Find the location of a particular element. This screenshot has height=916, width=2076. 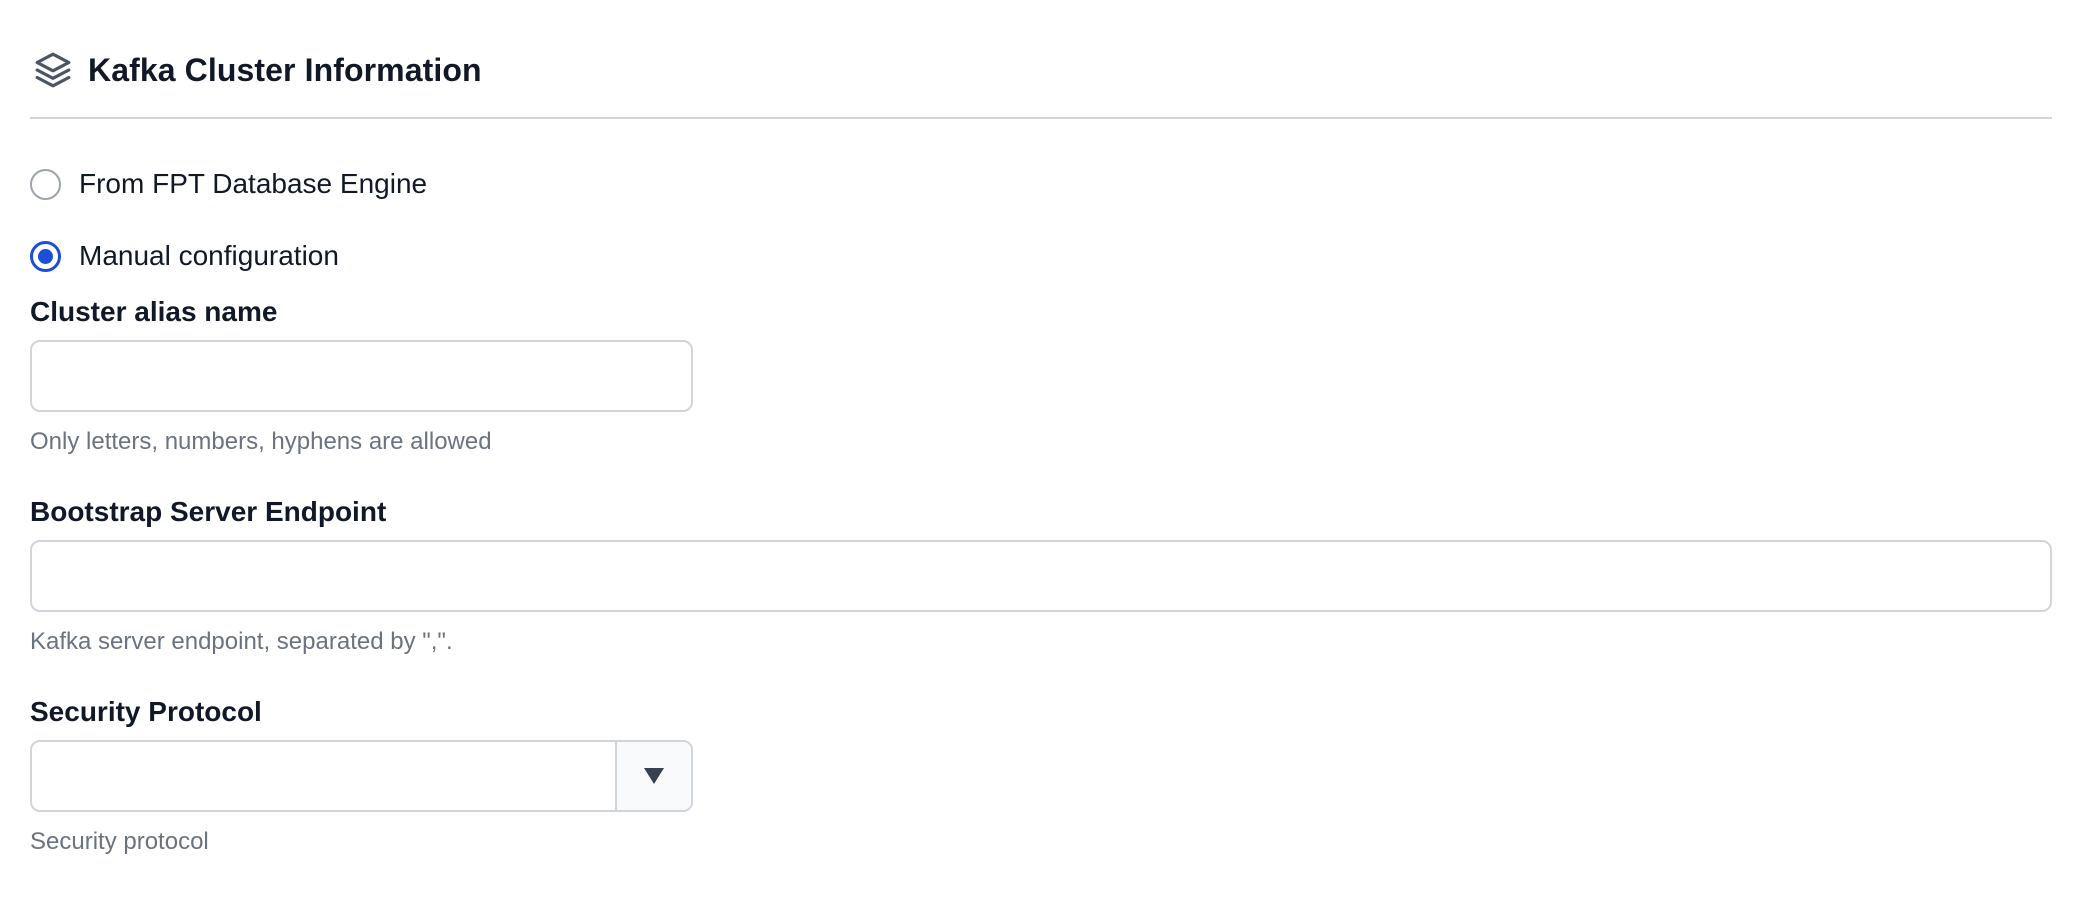

radio-from-fpt-database-engine: From FPT Database Engine is located at coordinates (228, 184).